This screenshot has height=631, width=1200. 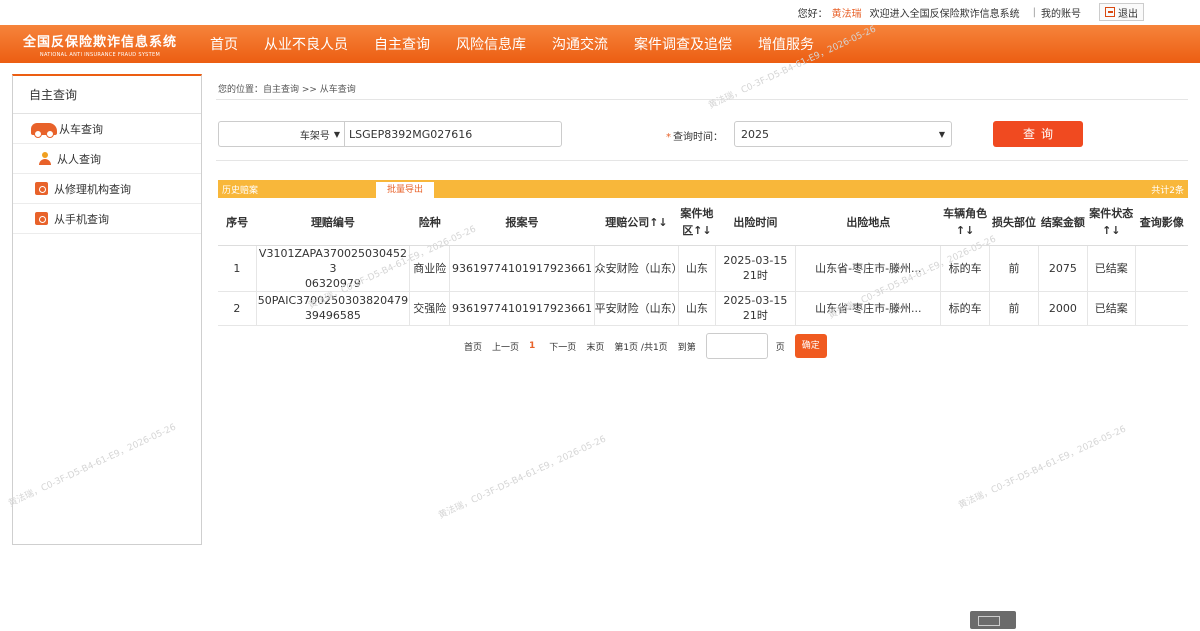 I want to click on username: 黄法瑞, so click(x=846, y=14).